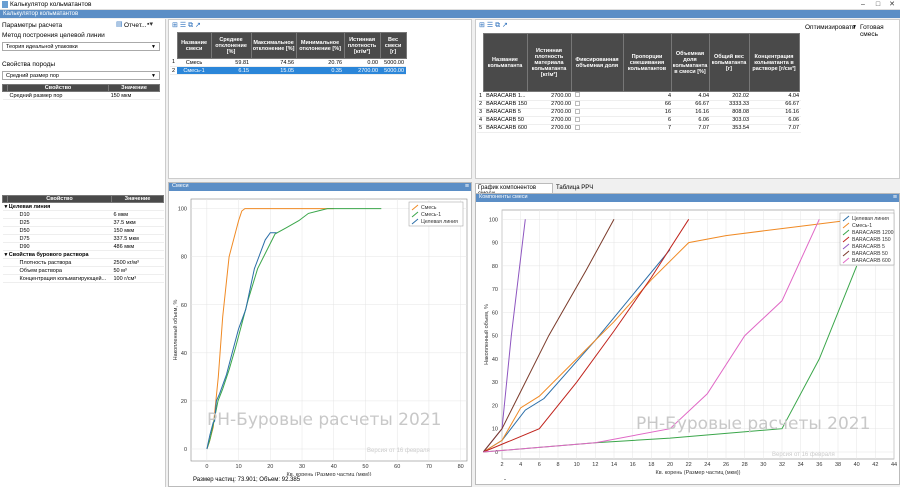 Image resolution: width=900 pixels, height=487 pixels. I want to click on y-tick-label: 40, so click(184, 354).